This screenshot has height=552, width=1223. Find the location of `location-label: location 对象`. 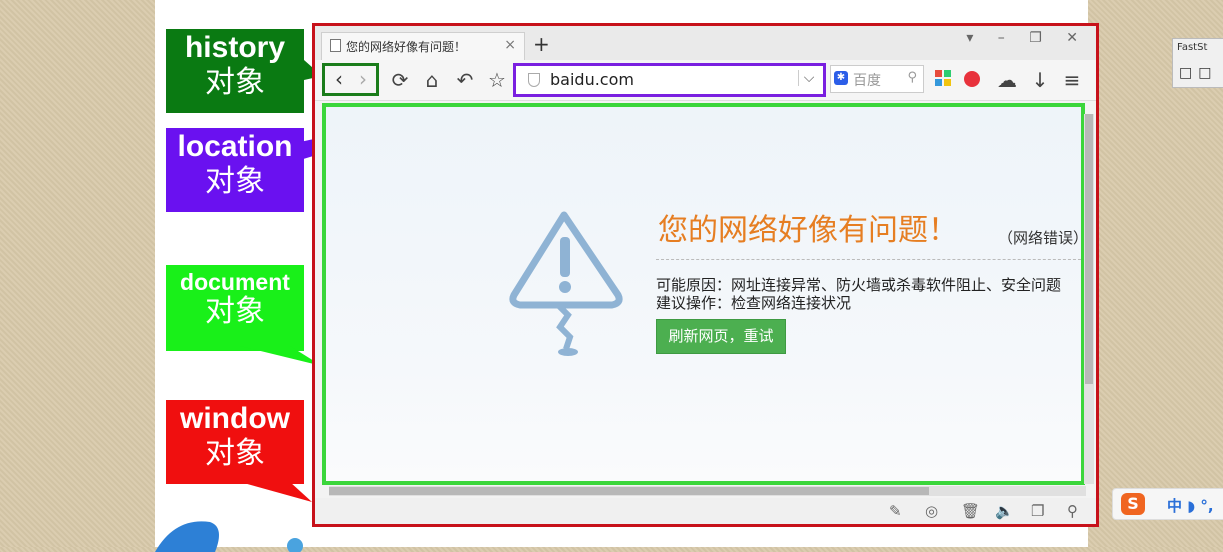

location-label: location 对象 is located at coordinates (235, 170).